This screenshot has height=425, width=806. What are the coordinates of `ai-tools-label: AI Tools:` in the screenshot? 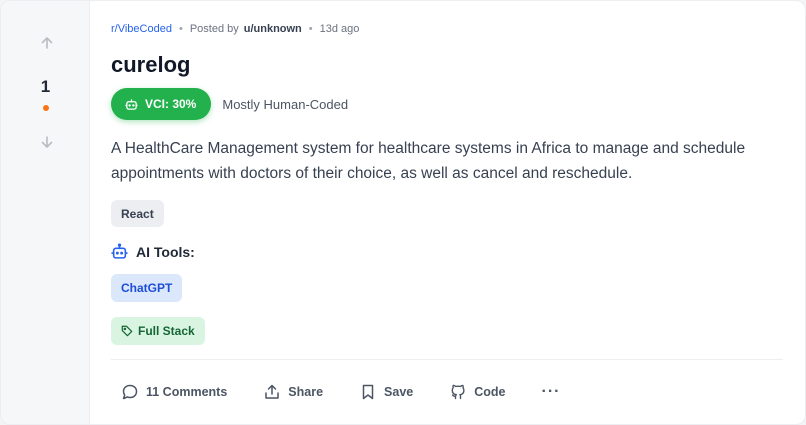 It's located at (165, 251).